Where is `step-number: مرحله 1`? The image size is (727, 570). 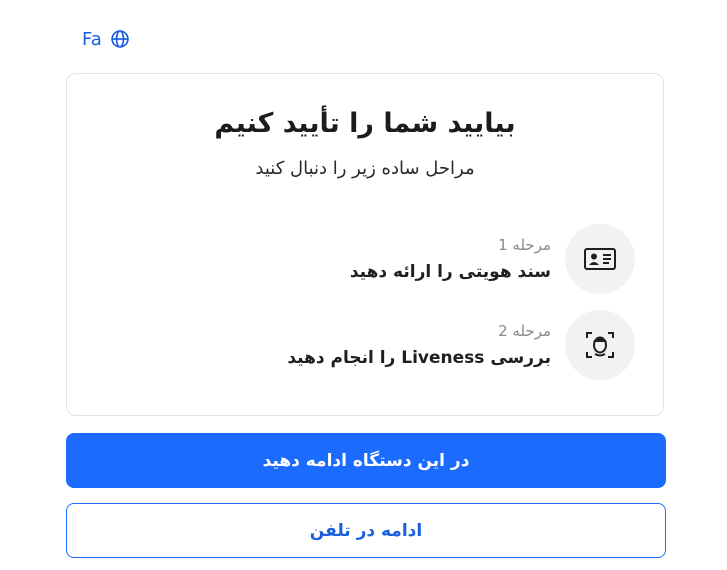 step-number: مرحله 1 is located at coordinates (524, 245).